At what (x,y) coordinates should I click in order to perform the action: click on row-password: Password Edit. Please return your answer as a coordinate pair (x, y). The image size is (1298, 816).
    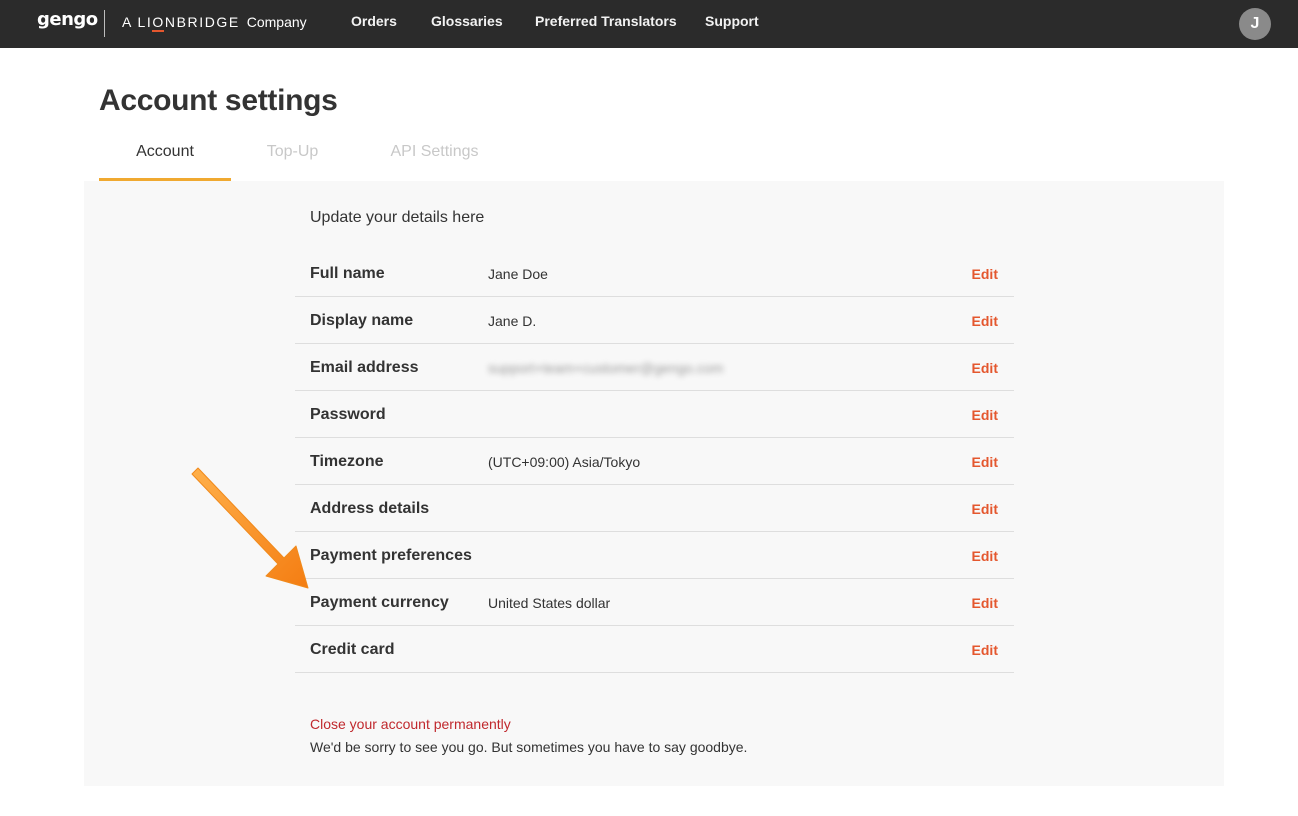
    Looking at the image, I should click on (654, 414).